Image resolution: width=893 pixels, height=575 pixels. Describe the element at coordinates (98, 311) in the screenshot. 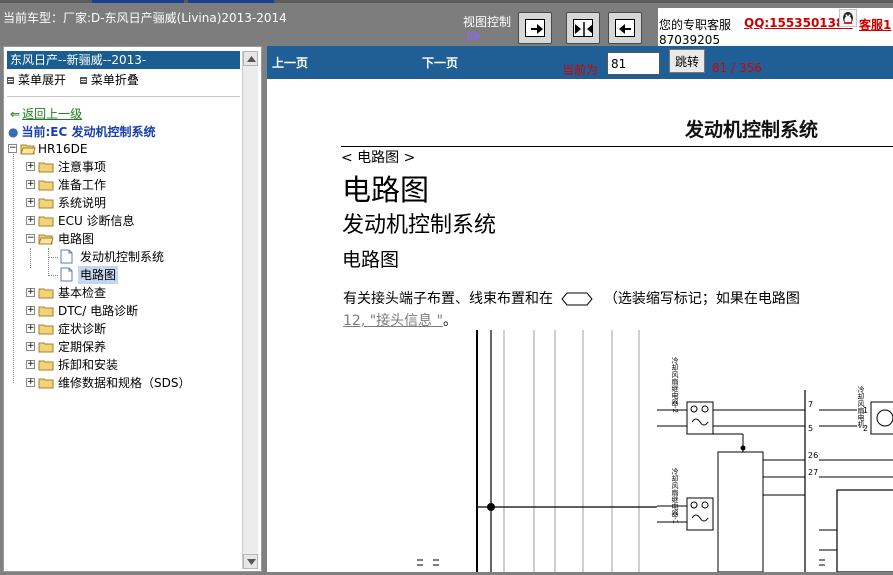

I see `tree-node-label: DTC/ 电路诊断` at that location.